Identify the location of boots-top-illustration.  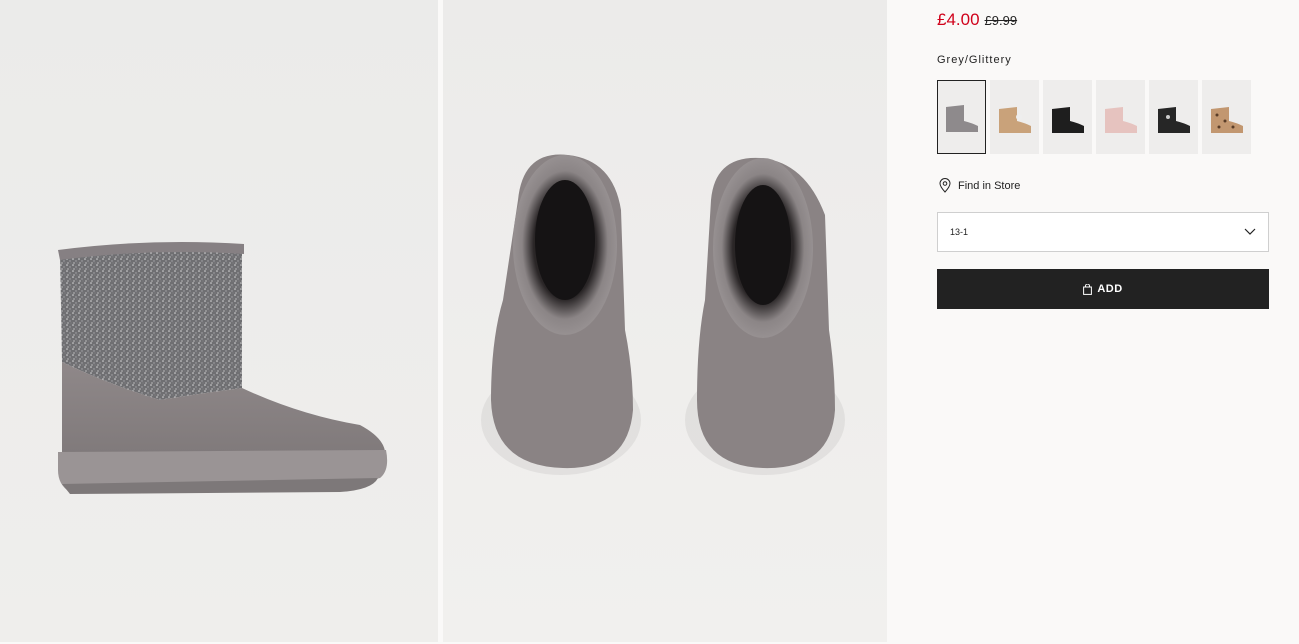
(663, 314).